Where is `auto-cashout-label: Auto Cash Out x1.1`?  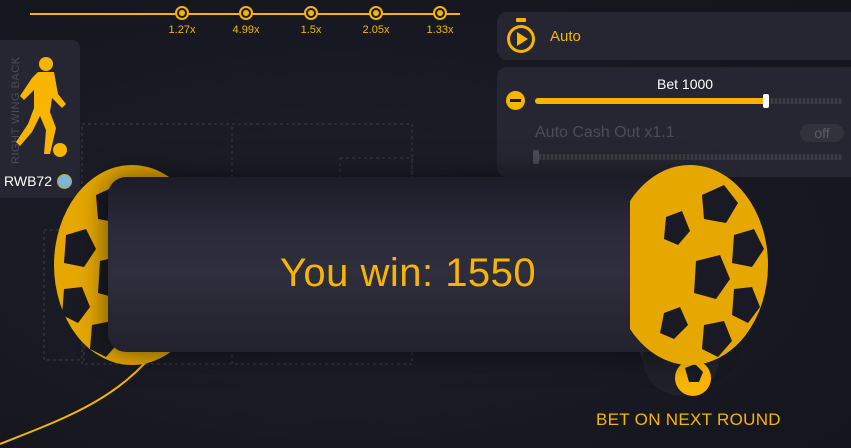
auto-cashout-label: Auto Cash Out x1.1 is located at coordinates (605, 132).